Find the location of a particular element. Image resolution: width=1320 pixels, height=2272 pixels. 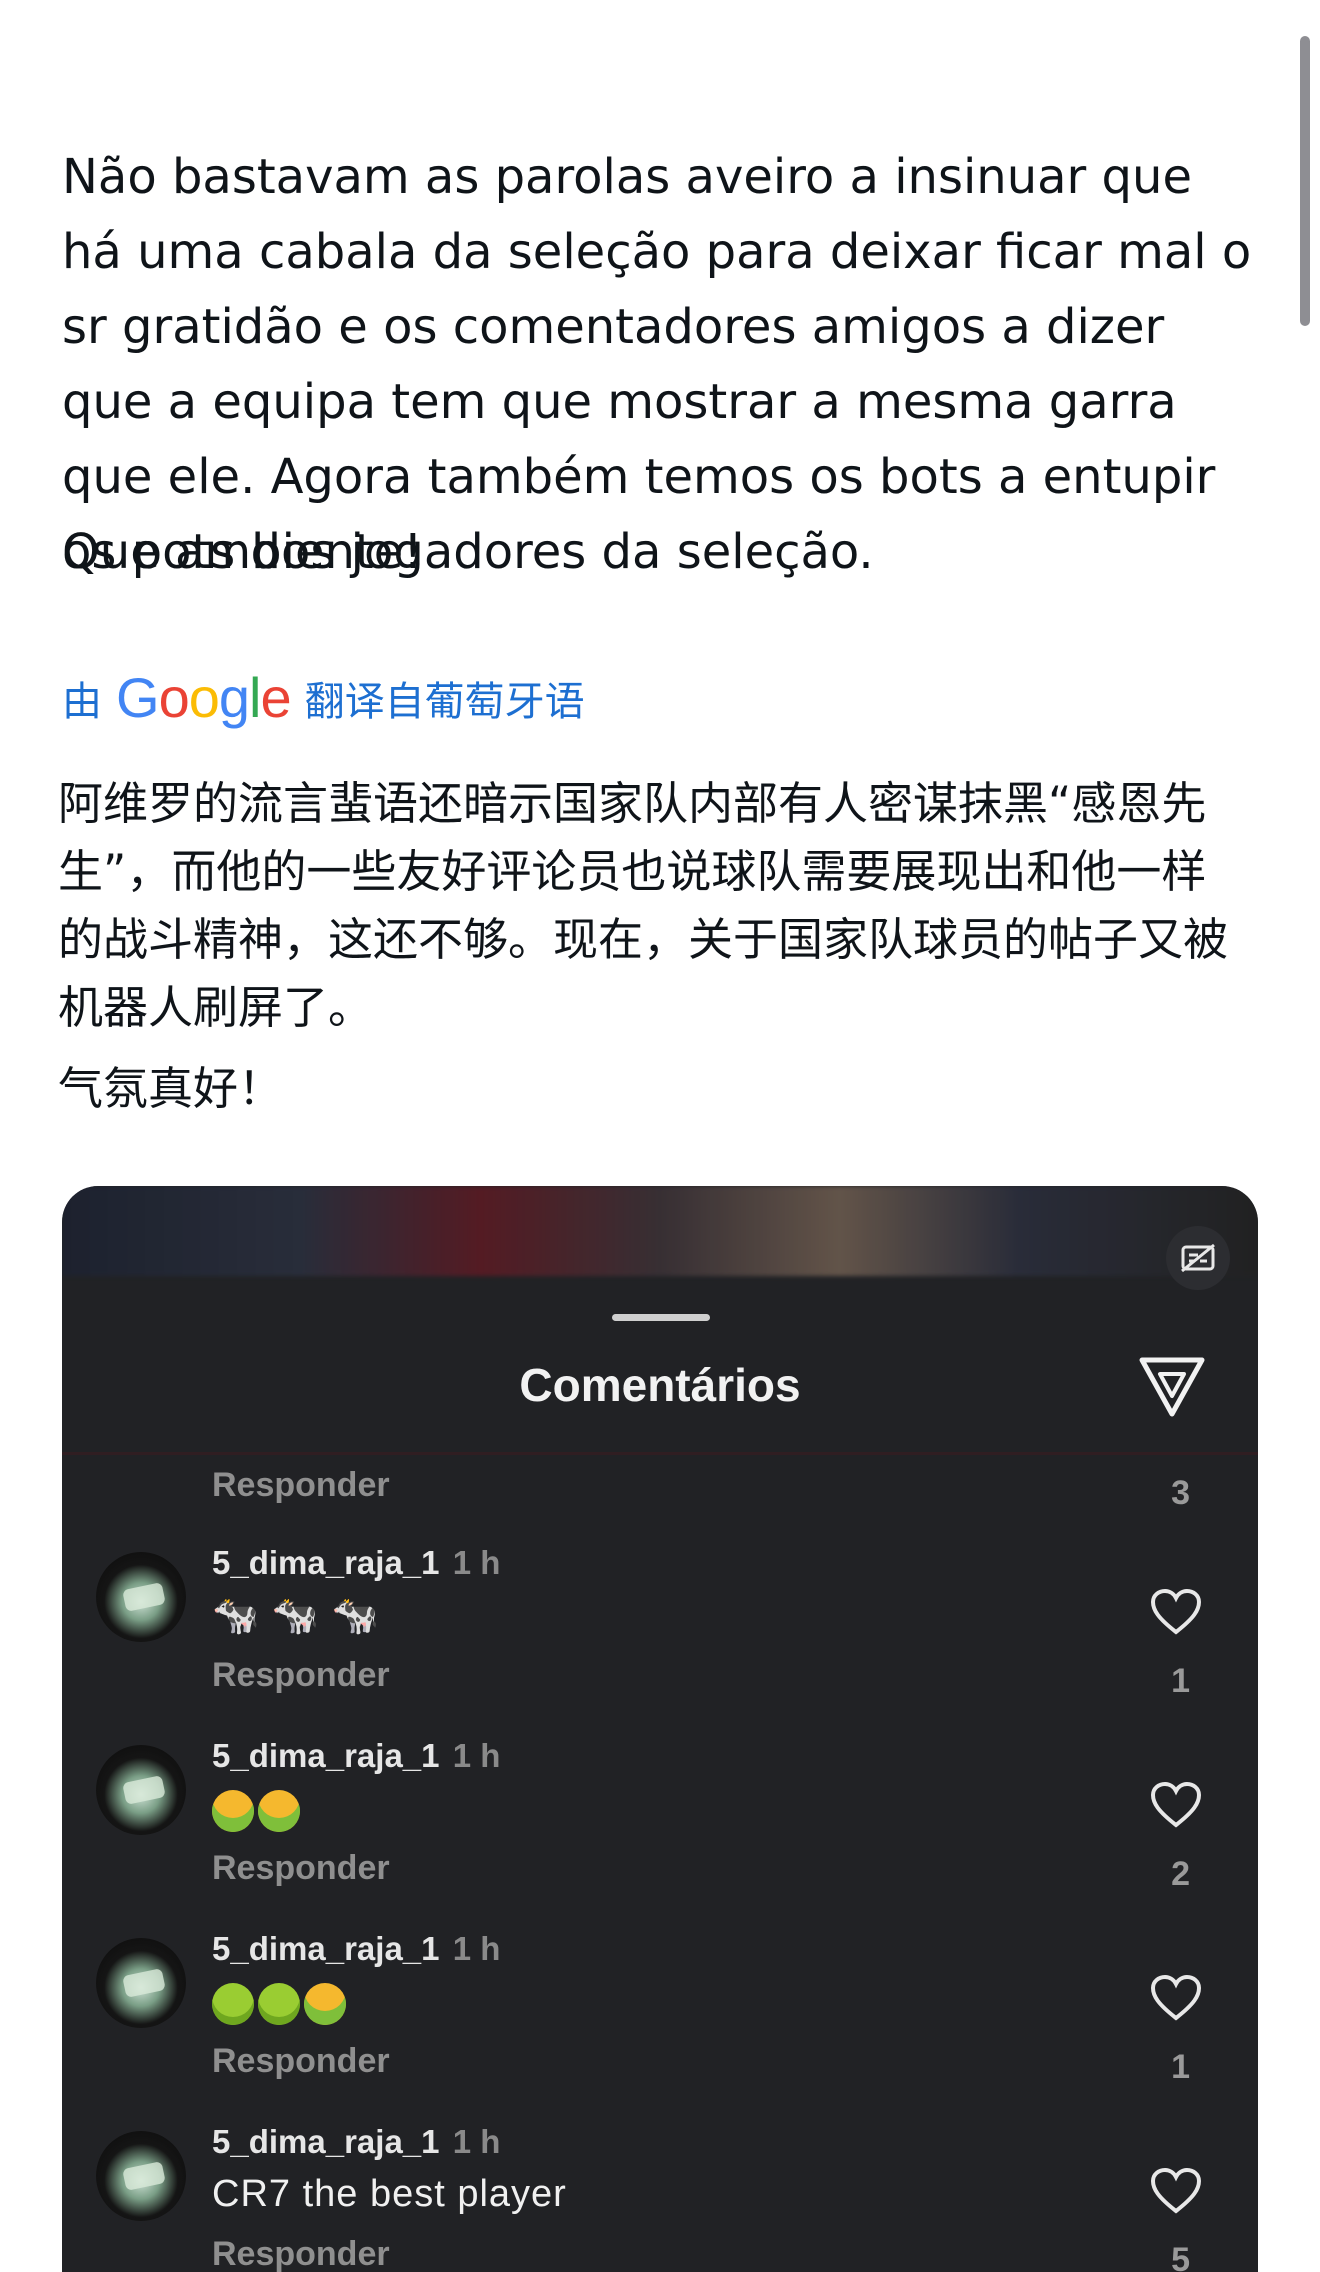

captions-button is located at coordinates (1198, 1258).